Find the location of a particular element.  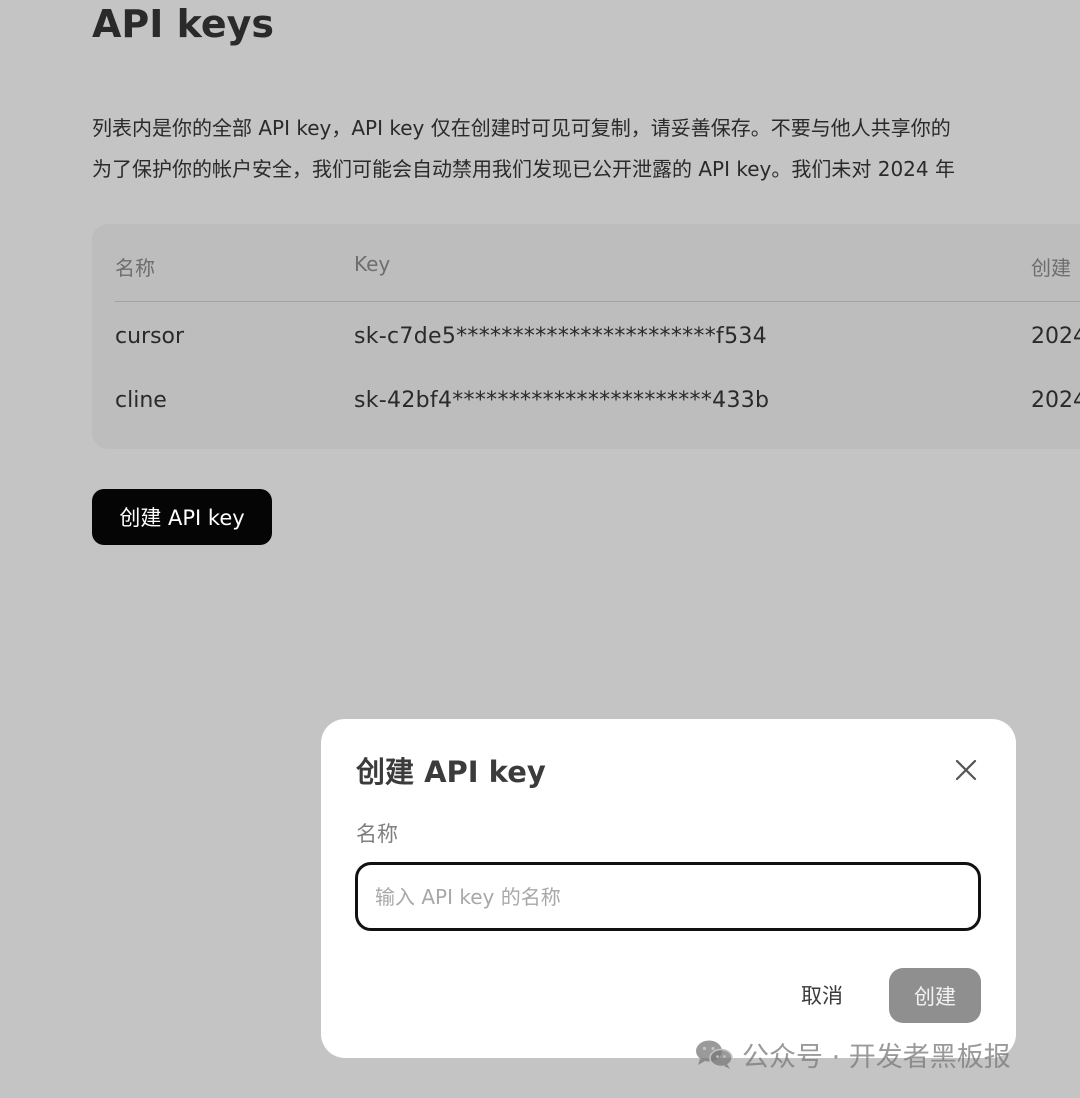

column-header-name: 名称 is located at coordinates (135, 268).